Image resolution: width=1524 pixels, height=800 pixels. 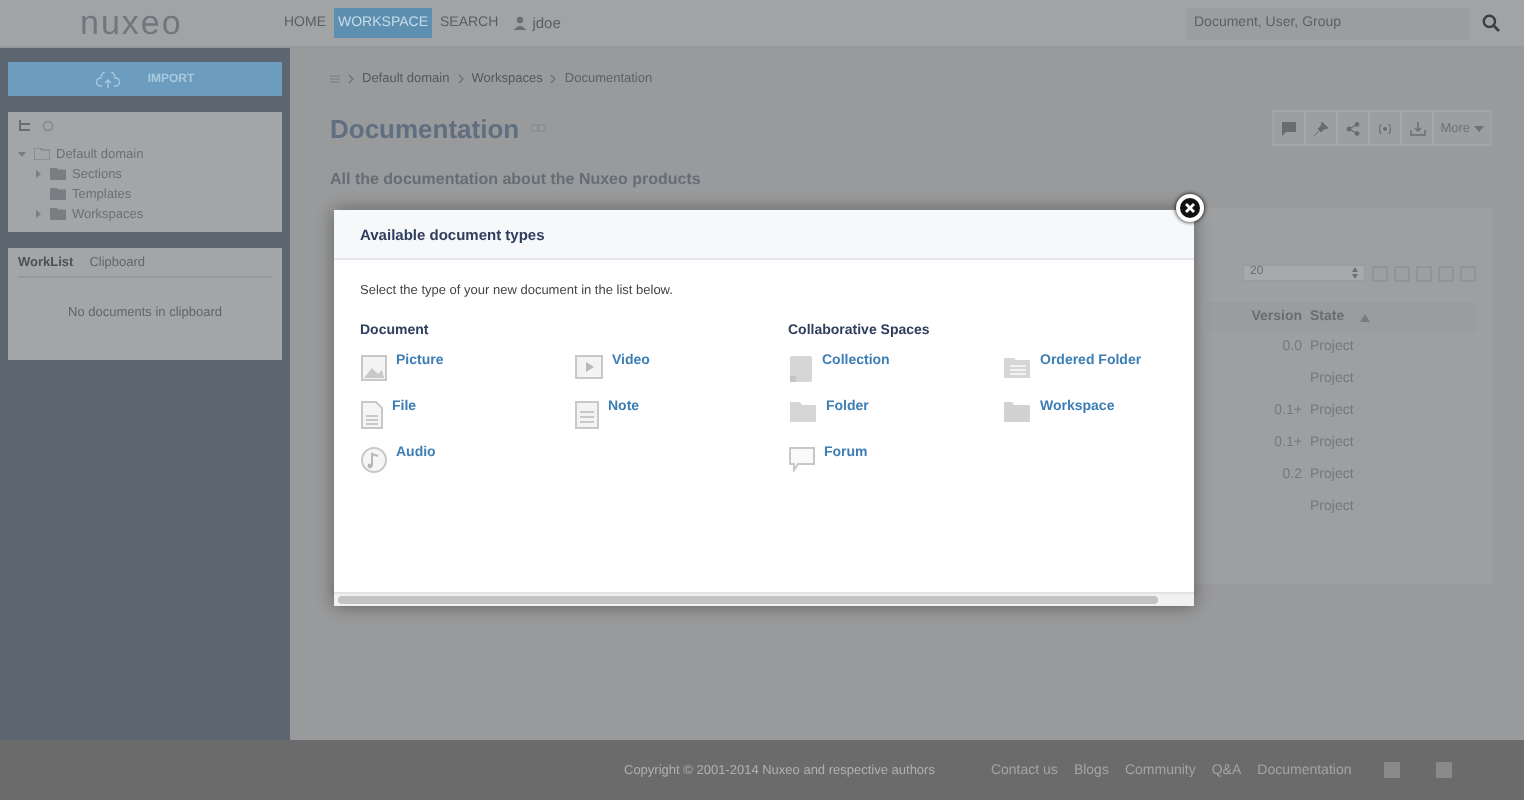 What do you see at coordinates (1321, 128) in the screenshot?
I see `pin-icon` at bounding box center [1321, 128].